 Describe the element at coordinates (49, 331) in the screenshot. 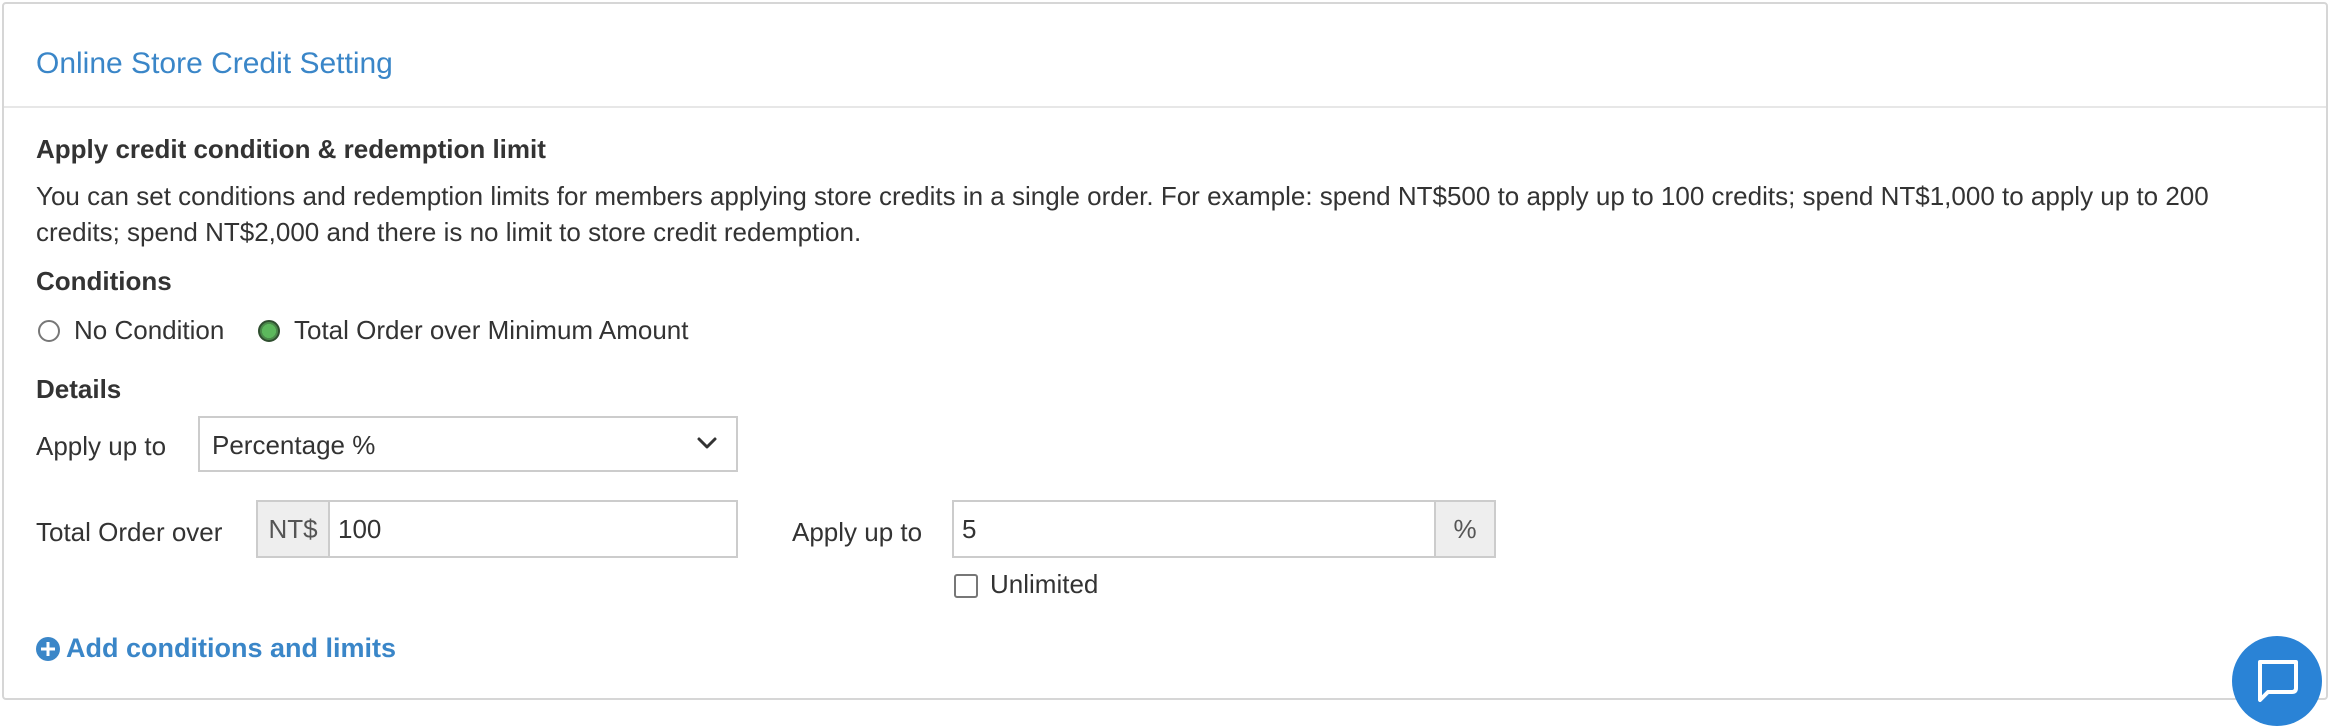

I see `radio-no-condition` at that location.